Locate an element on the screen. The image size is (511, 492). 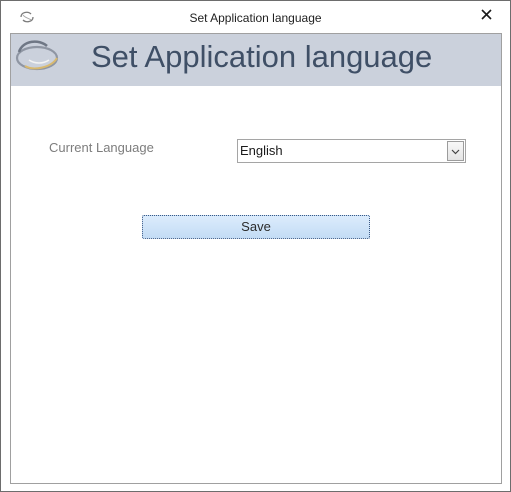
window-title: Set Application language is located at coordinates (255, 18).